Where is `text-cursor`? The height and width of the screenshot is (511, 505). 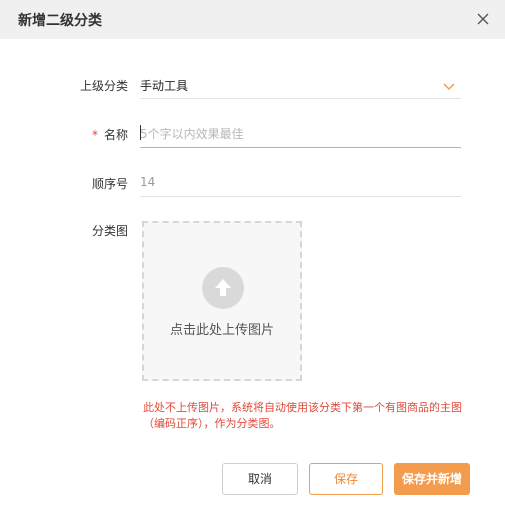 text-cursor is located at coordinates (140, 132).